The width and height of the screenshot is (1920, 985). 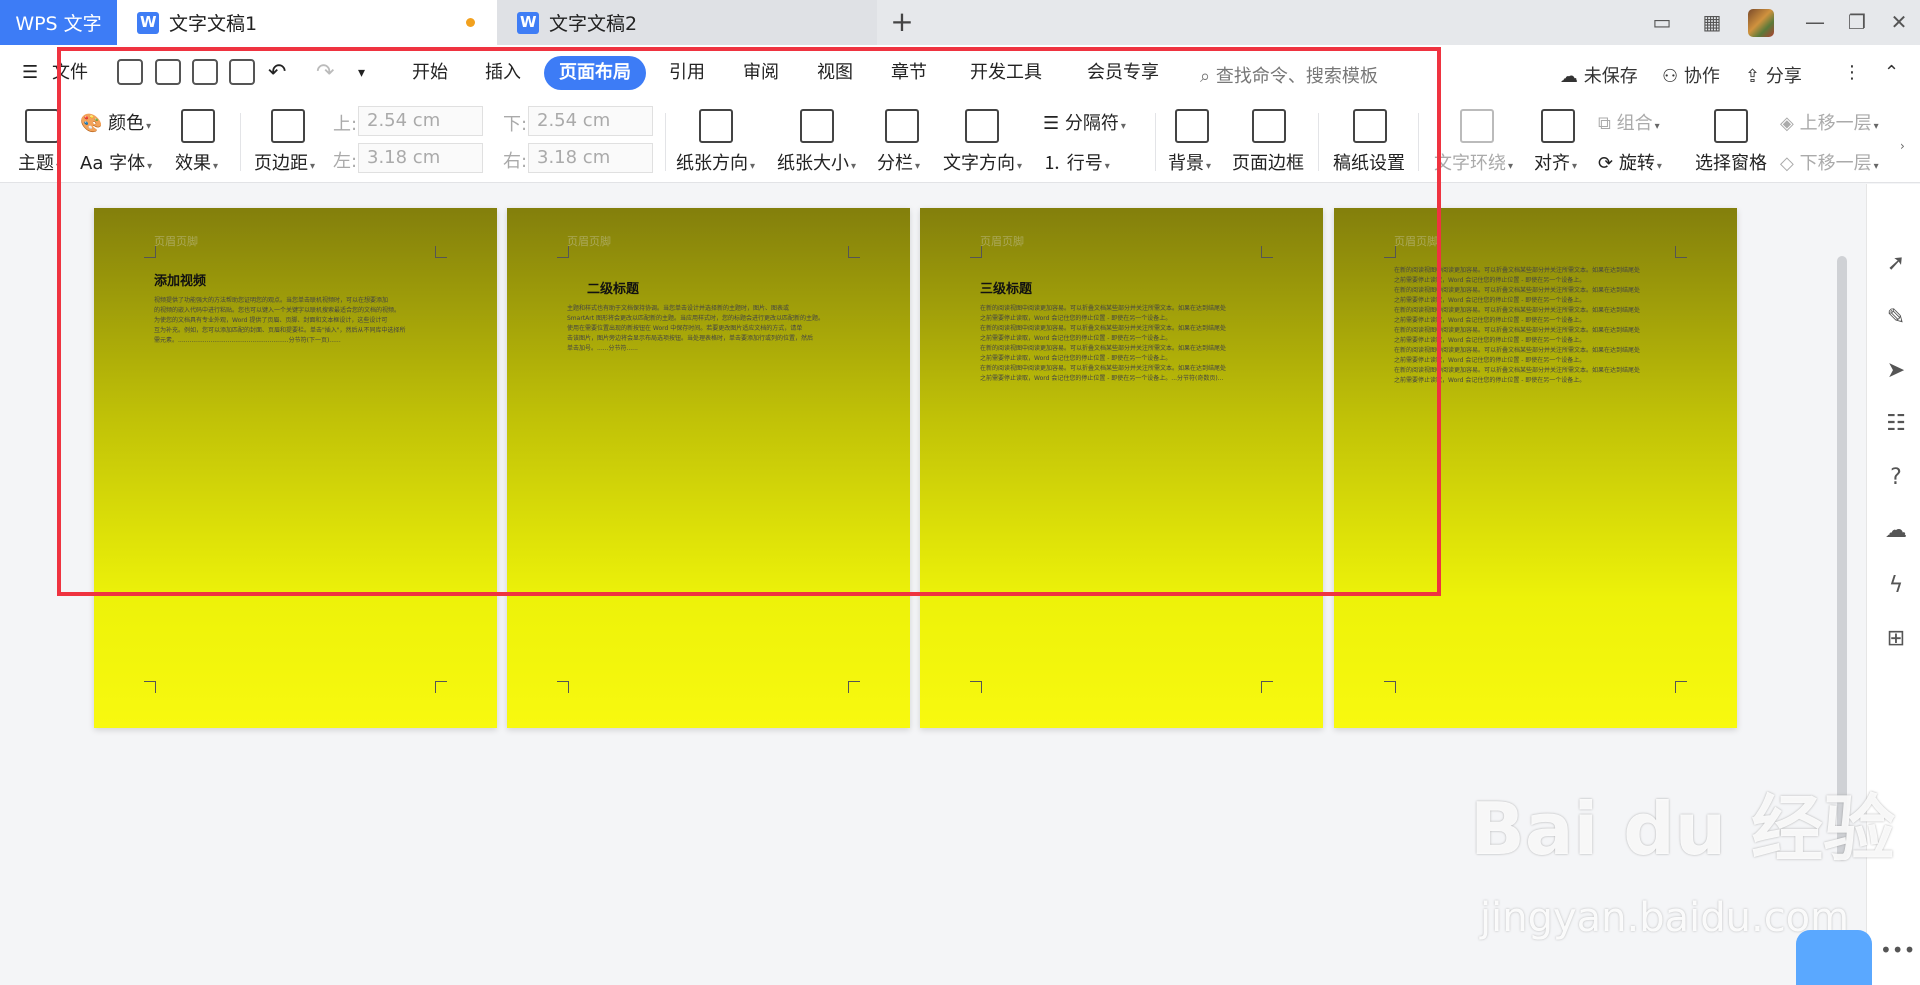 What do you see at coordinates (1896, 424) in the screenshot?
I see `sliders-icon: ☷` at bounding box center [1896, 424].